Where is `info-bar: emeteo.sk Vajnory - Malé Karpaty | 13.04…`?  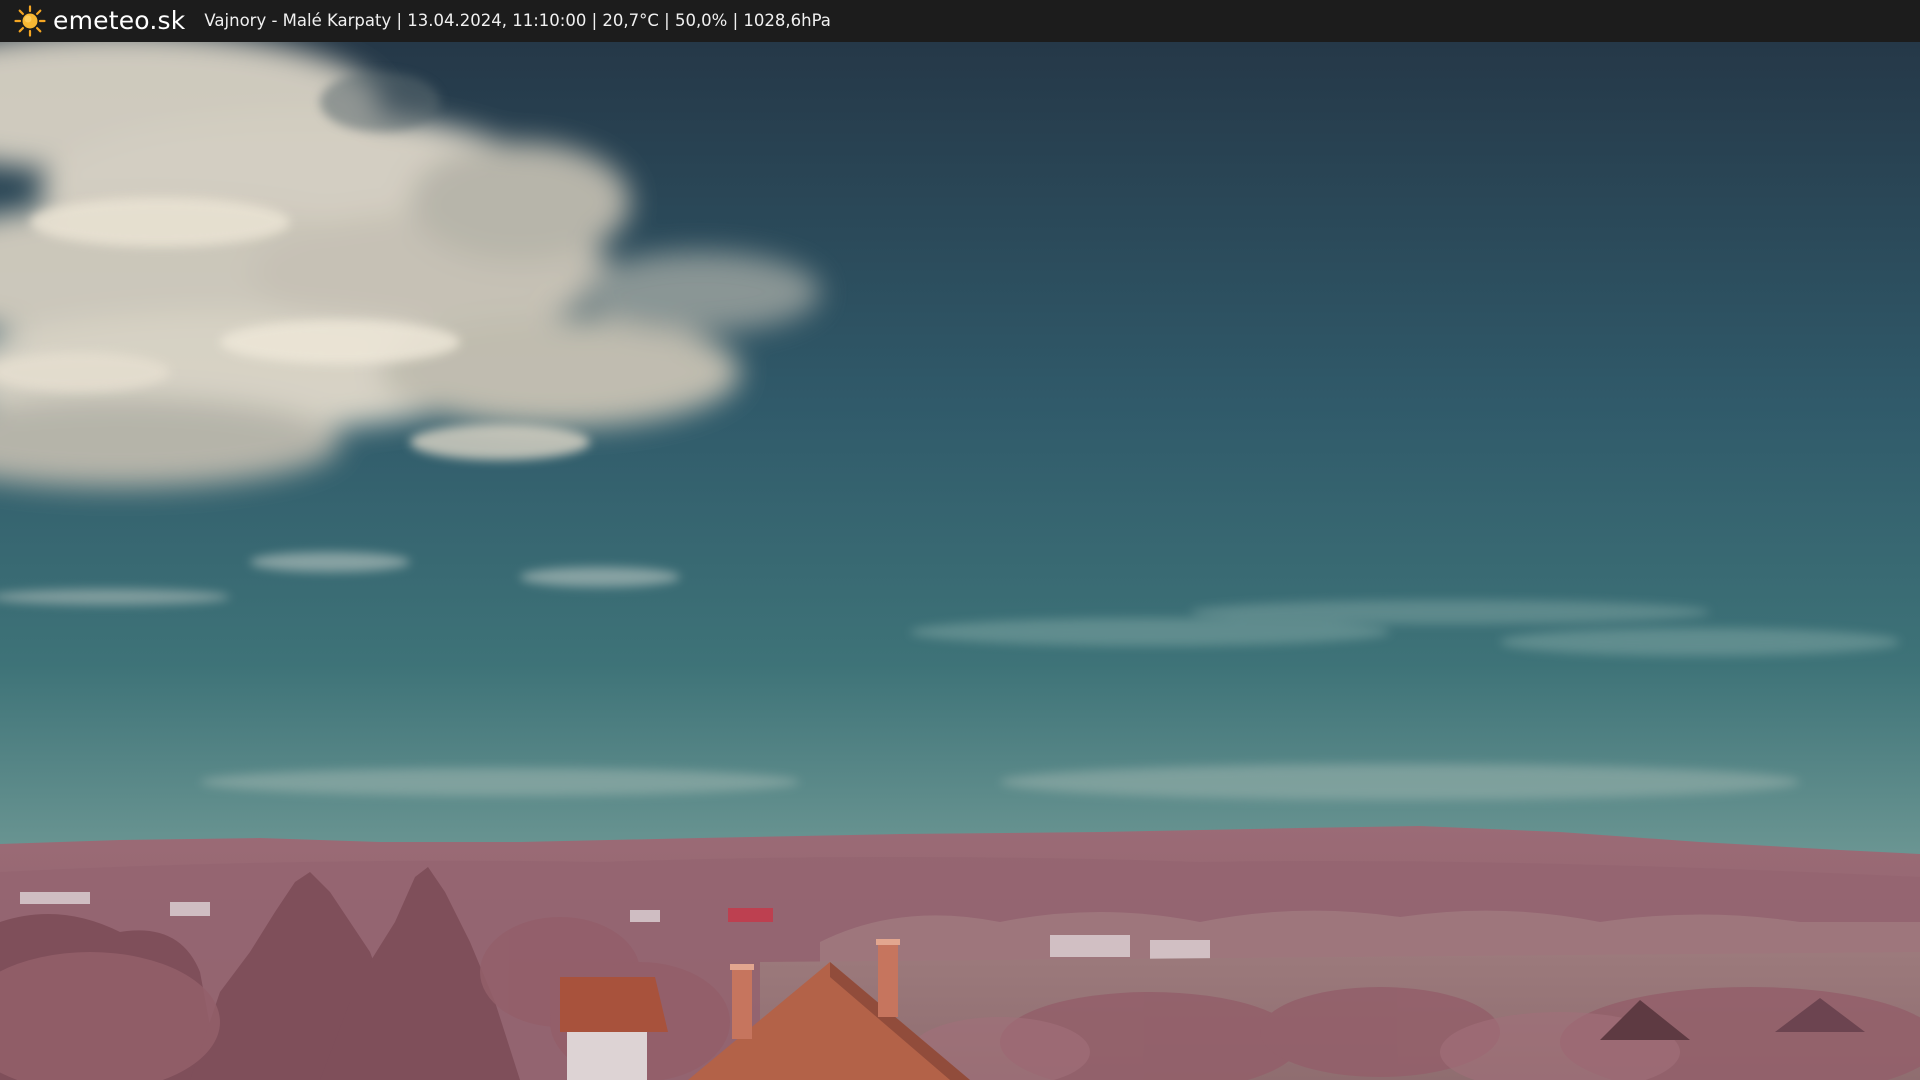 info-bar: emeteo.sk Vajnory - Malé Karpaty | 13.04… is located at coordinates (960, 21).